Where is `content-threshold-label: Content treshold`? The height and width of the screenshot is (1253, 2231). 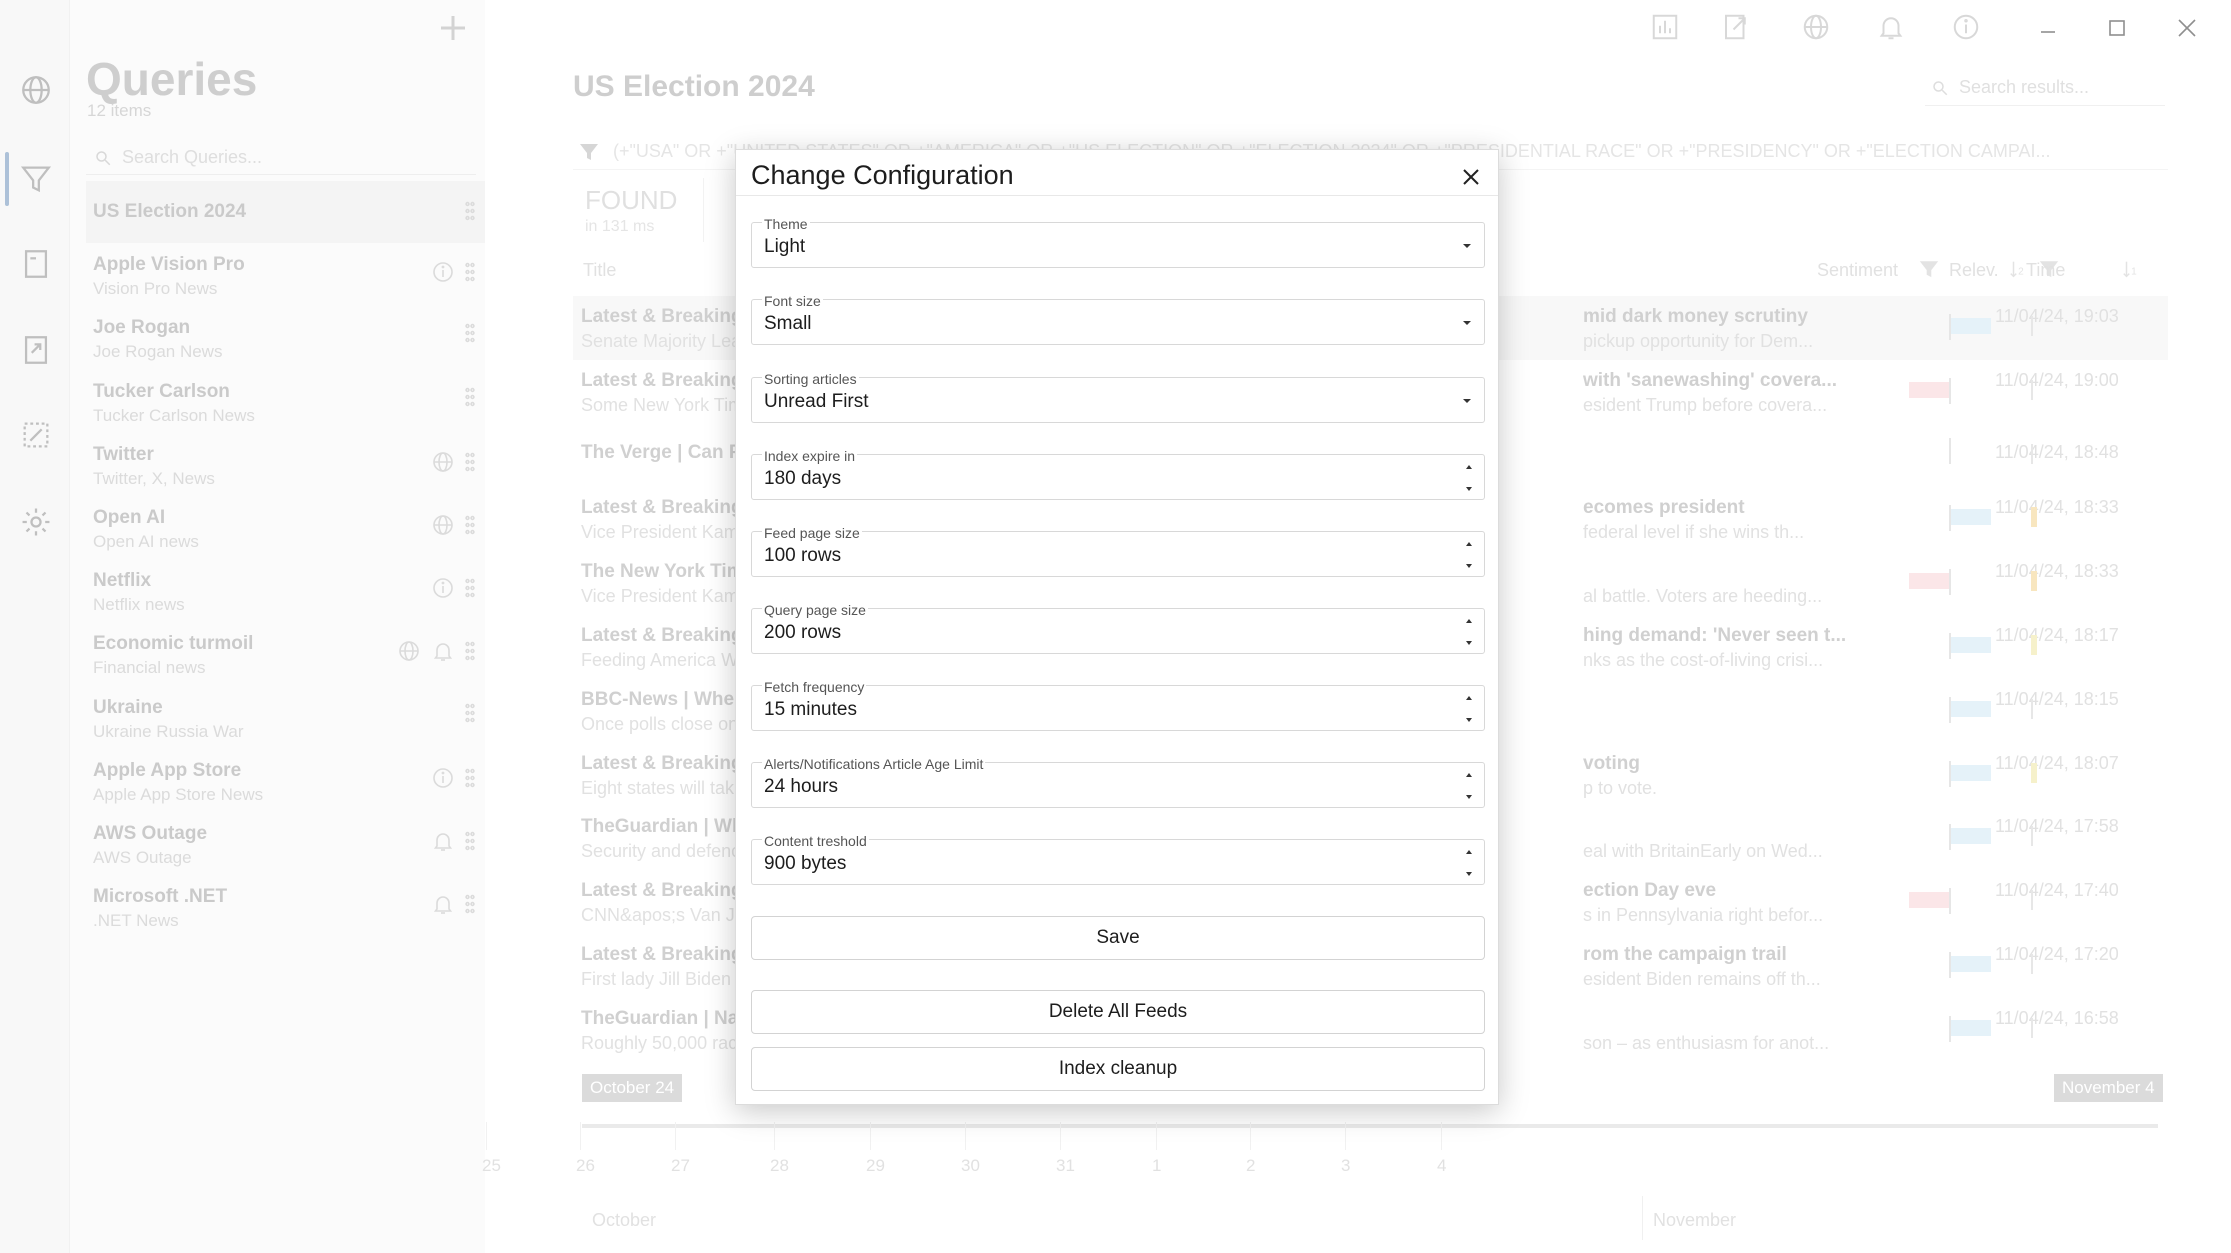 content-threshold-label: Content treshold is located at coordinates (815, 841).